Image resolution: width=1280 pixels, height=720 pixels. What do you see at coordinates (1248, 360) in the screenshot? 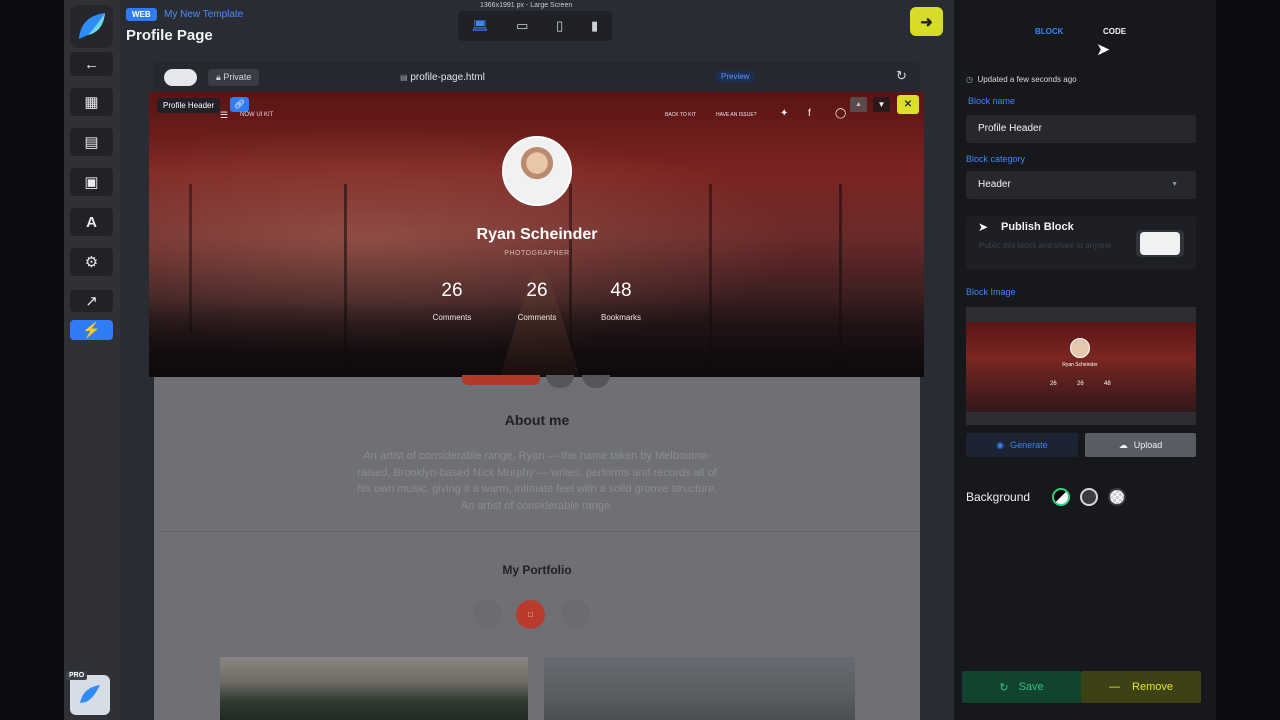
I see `outer-margin` at bounding box center [1248, 360].